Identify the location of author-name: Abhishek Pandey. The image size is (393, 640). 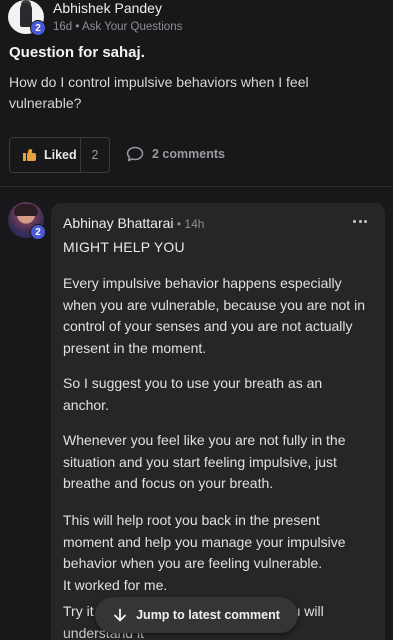
(107, 8).